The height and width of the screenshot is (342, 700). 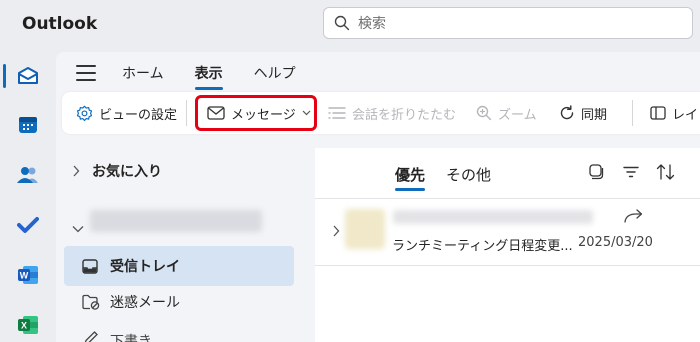 I want to click on hamburger-menu-icon, so click(x=86, y=73).